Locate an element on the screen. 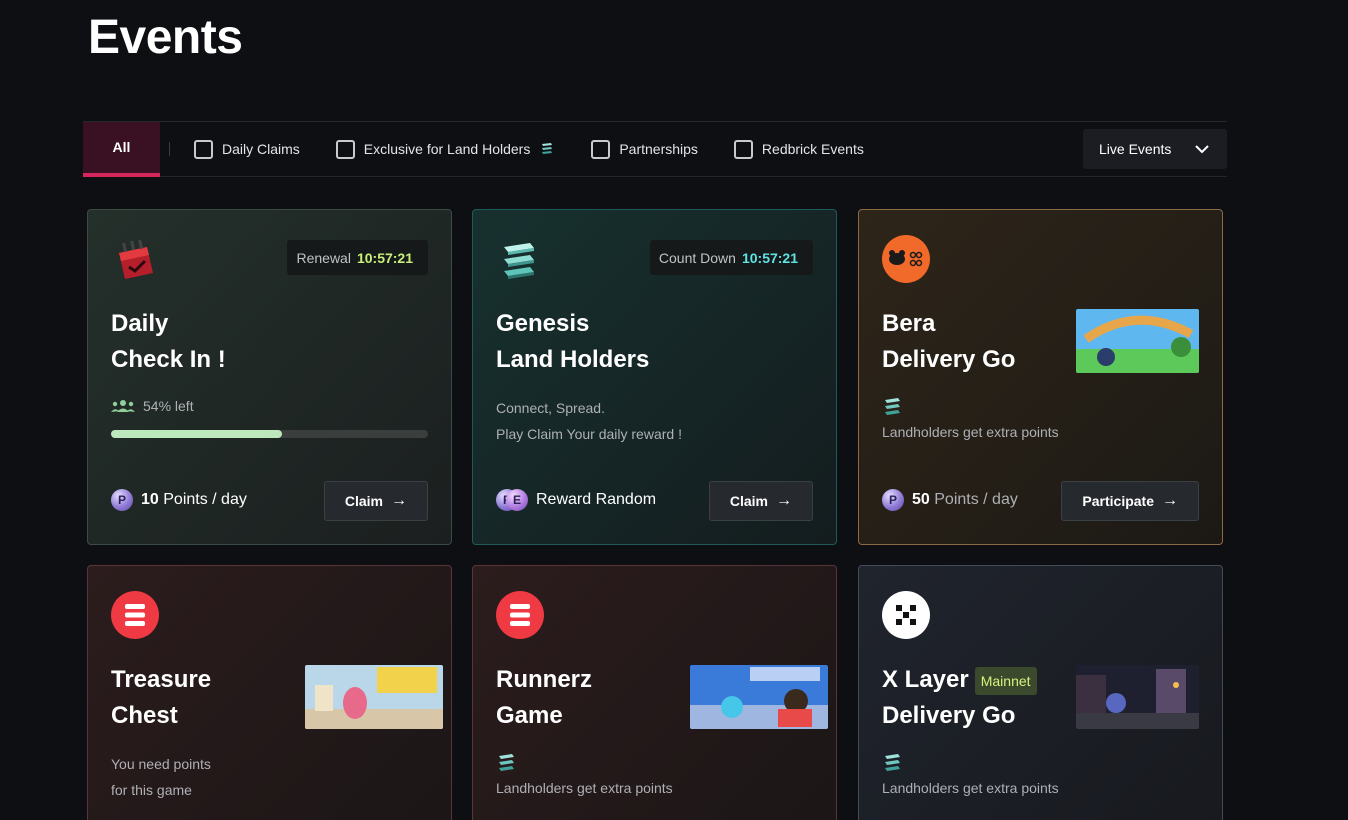  page-title: Events is located at coordinates (165, 37).